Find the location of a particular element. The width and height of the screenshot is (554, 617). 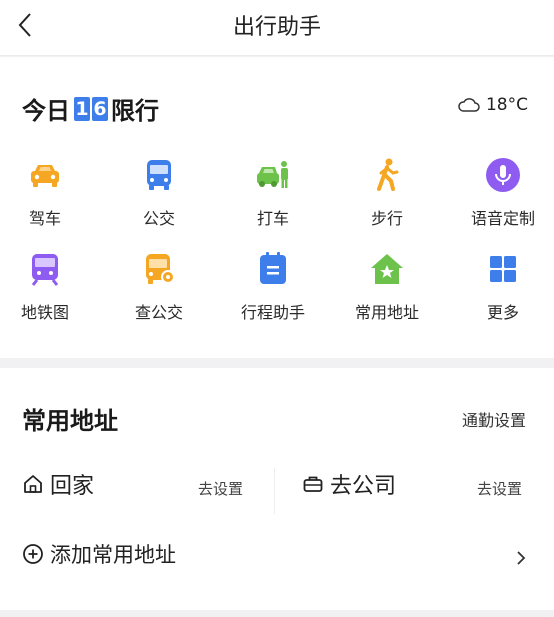

traffic-limit-heading: 今日 1 6 限行 is located at coordinates (90, 108).